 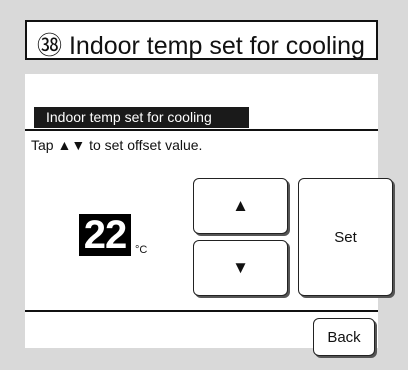 I want to click on temperature-unit: °C, so click(x=141, y=250).